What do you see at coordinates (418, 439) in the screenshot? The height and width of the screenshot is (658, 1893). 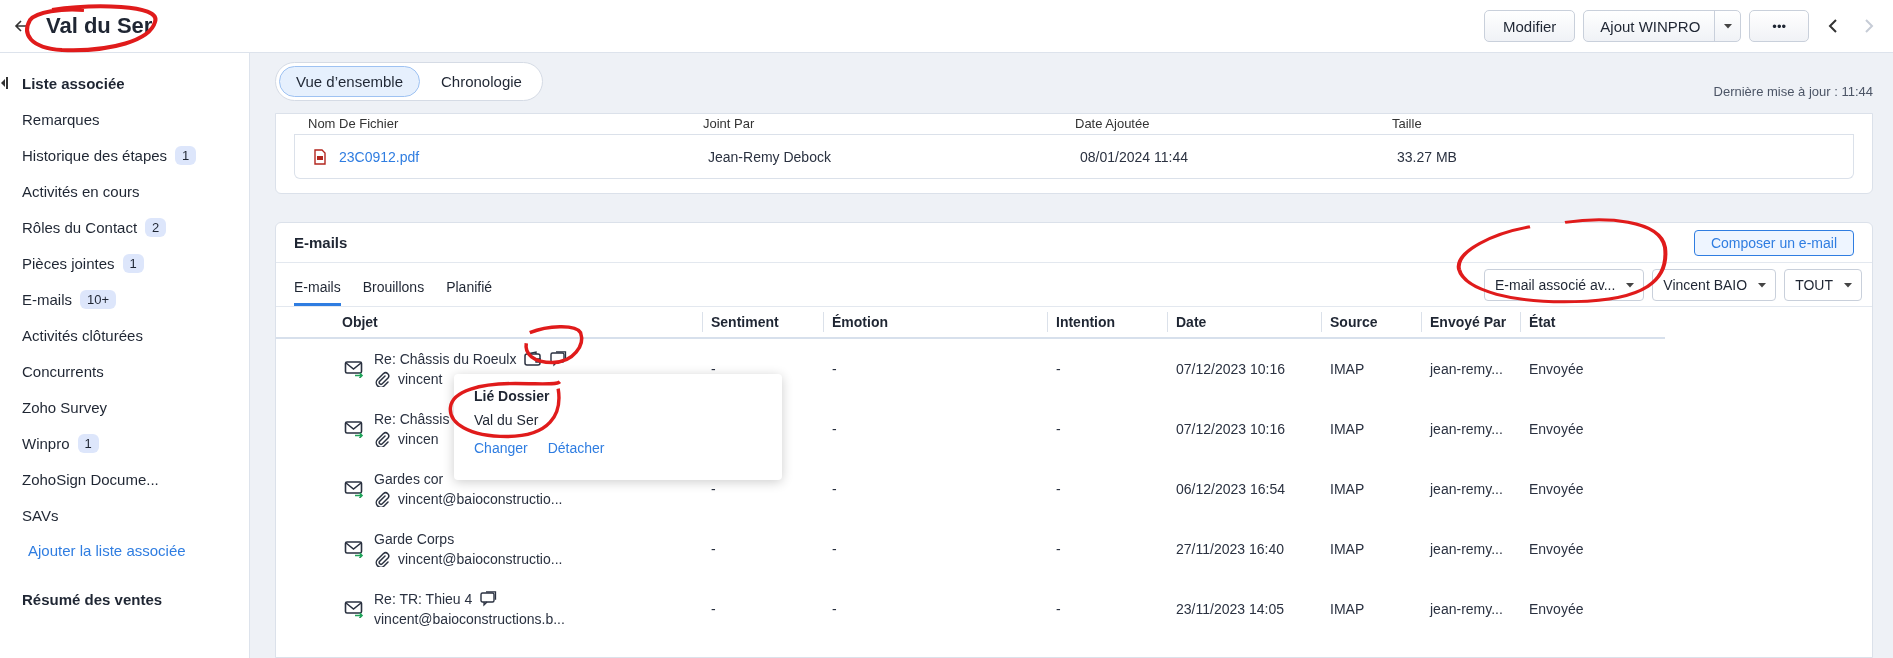 I see `email-sender: vincen` at bounding box center [418, 439].